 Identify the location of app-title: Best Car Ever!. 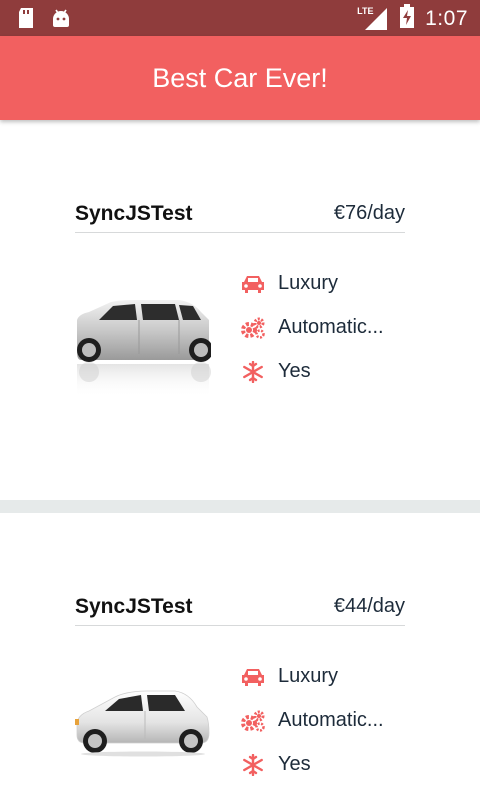
(240, 77).